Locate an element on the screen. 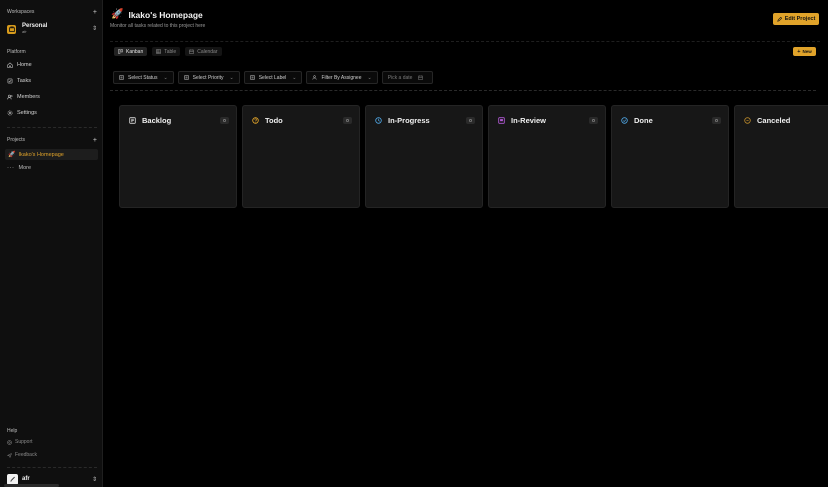 This screenshot has width=828, height=487. tasks-icon is located at coordinates (10, 81).